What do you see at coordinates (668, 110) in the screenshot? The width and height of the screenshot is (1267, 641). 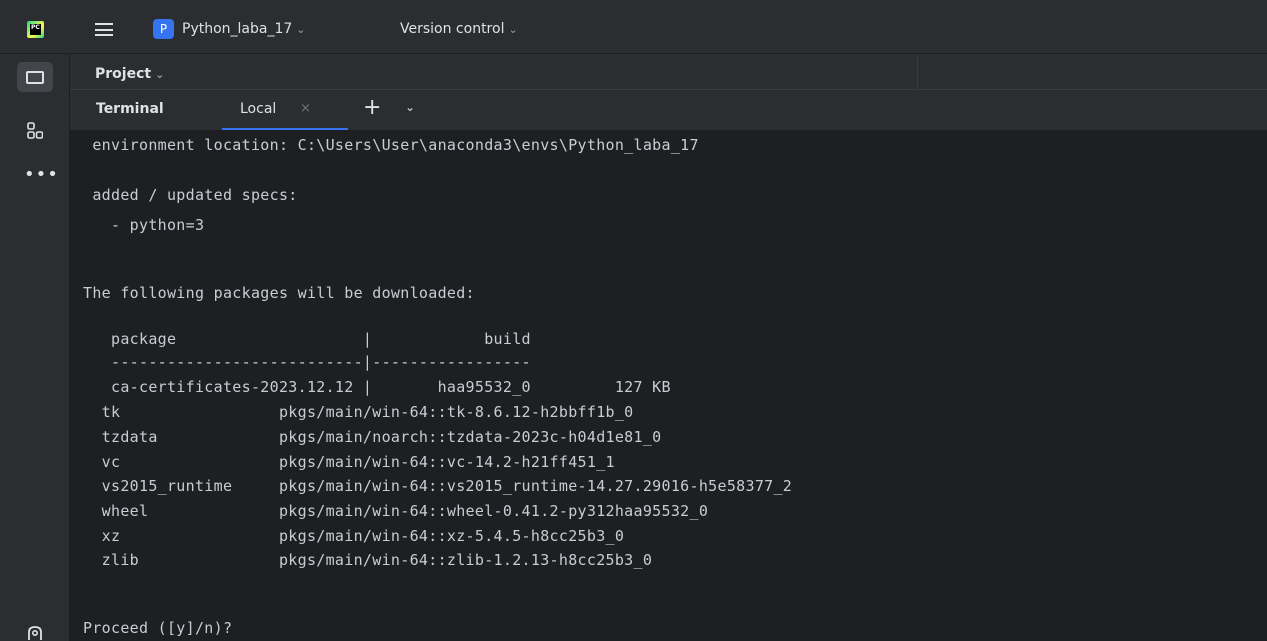 I see `terminal-tab-bar: Terminal Local × + ⌄` at bounding box center [668, 110].